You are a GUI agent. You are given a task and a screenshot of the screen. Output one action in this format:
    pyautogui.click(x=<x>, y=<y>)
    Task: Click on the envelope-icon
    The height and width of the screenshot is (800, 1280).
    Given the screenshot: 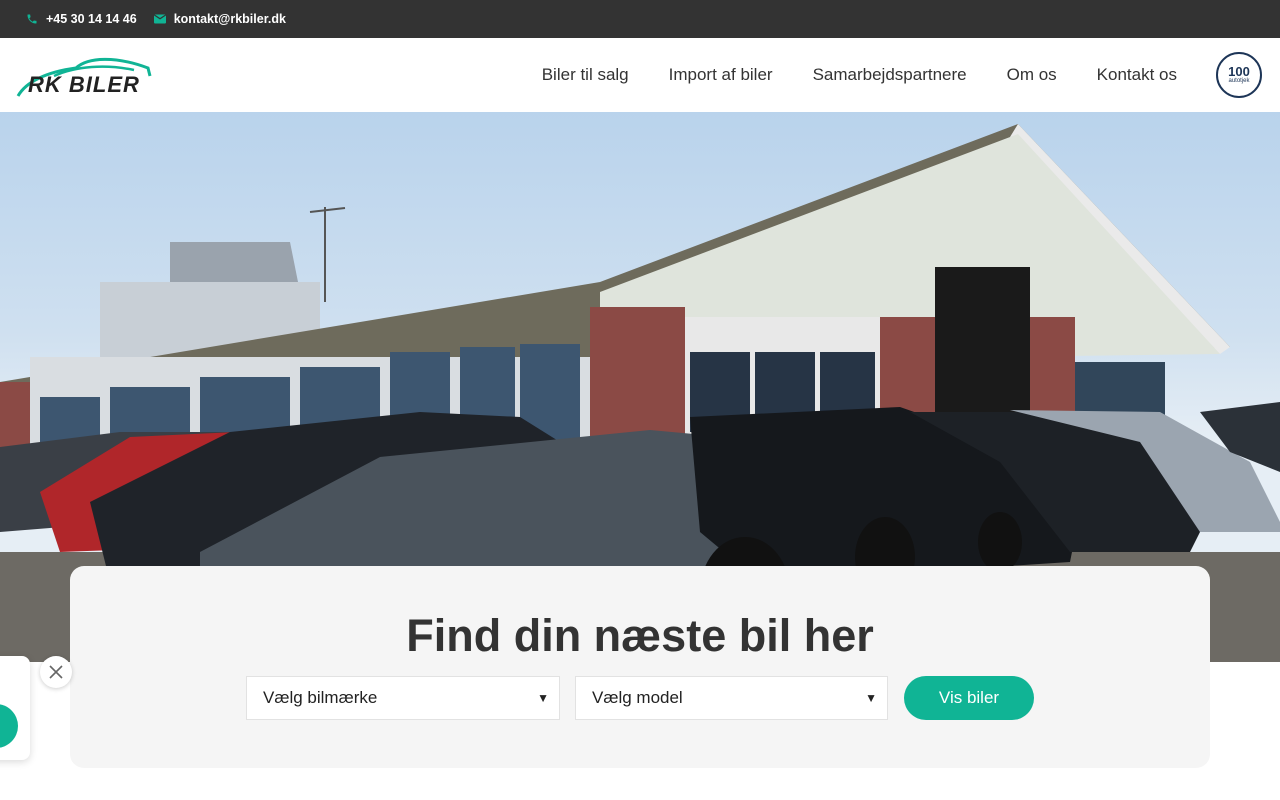 What is the action you would take?
    pyautogui.click(x=159, y=19)
    